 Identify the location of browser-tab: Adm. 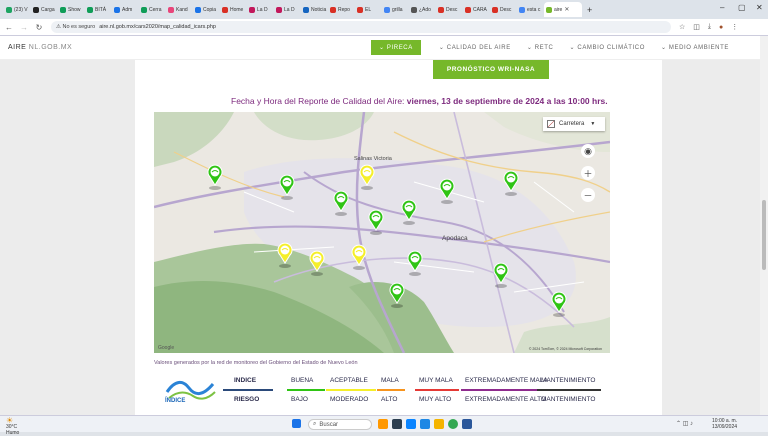
(125, 9).